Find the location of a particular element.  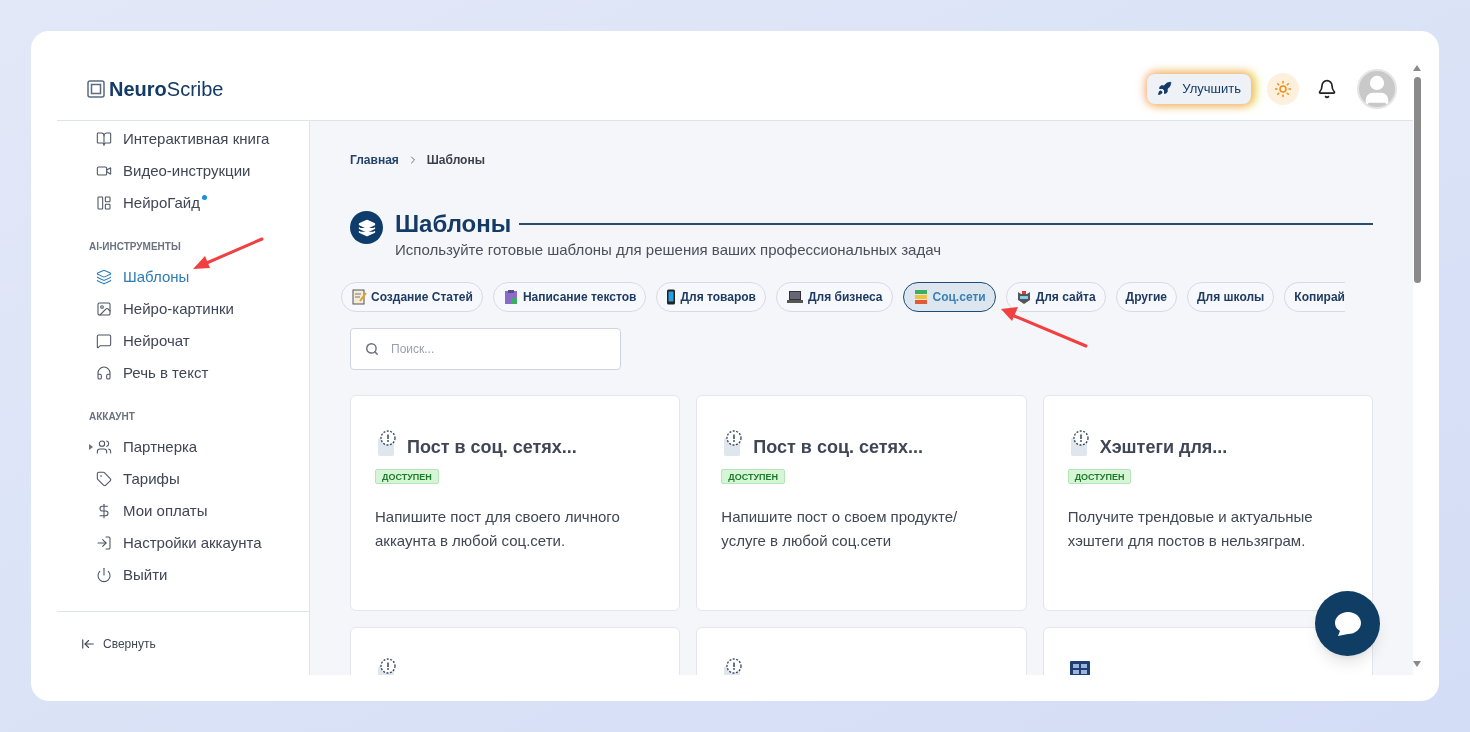

scroll-thumb is located at coordinates (1417, 180).